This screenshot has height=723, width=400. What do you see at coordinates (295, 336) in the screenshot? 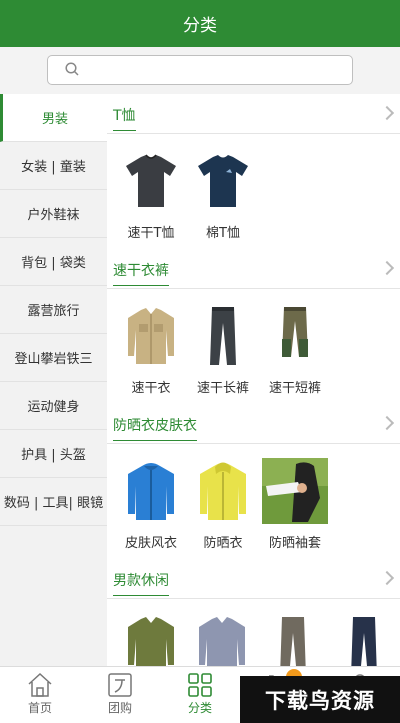
I see `shorts-icon` at bounding box center [295, 336].